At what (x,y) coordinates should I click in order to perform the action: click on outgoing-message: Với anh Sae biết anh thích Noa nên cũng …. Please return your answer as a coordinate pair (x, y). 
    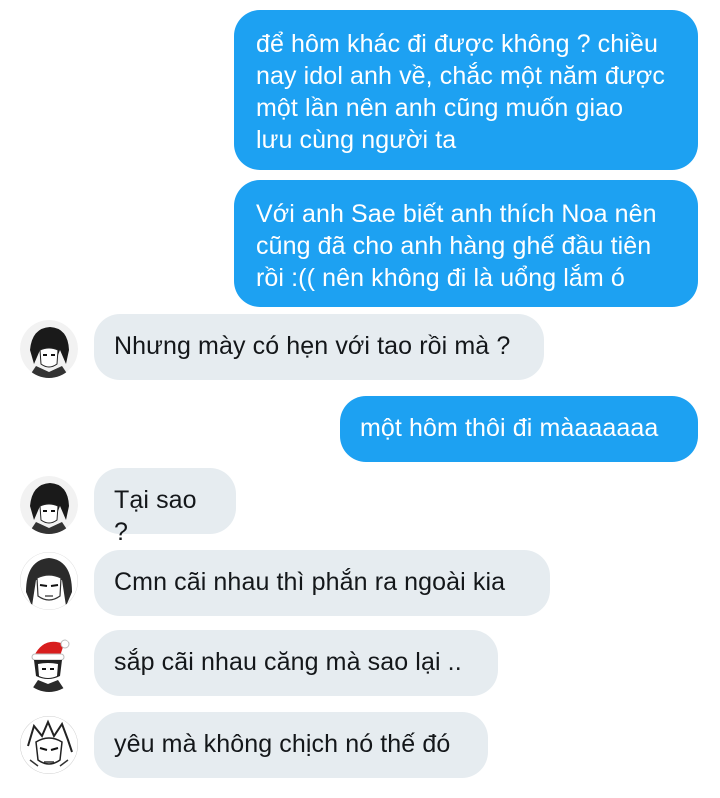
    Looking at the image, I should click on (466, 243).